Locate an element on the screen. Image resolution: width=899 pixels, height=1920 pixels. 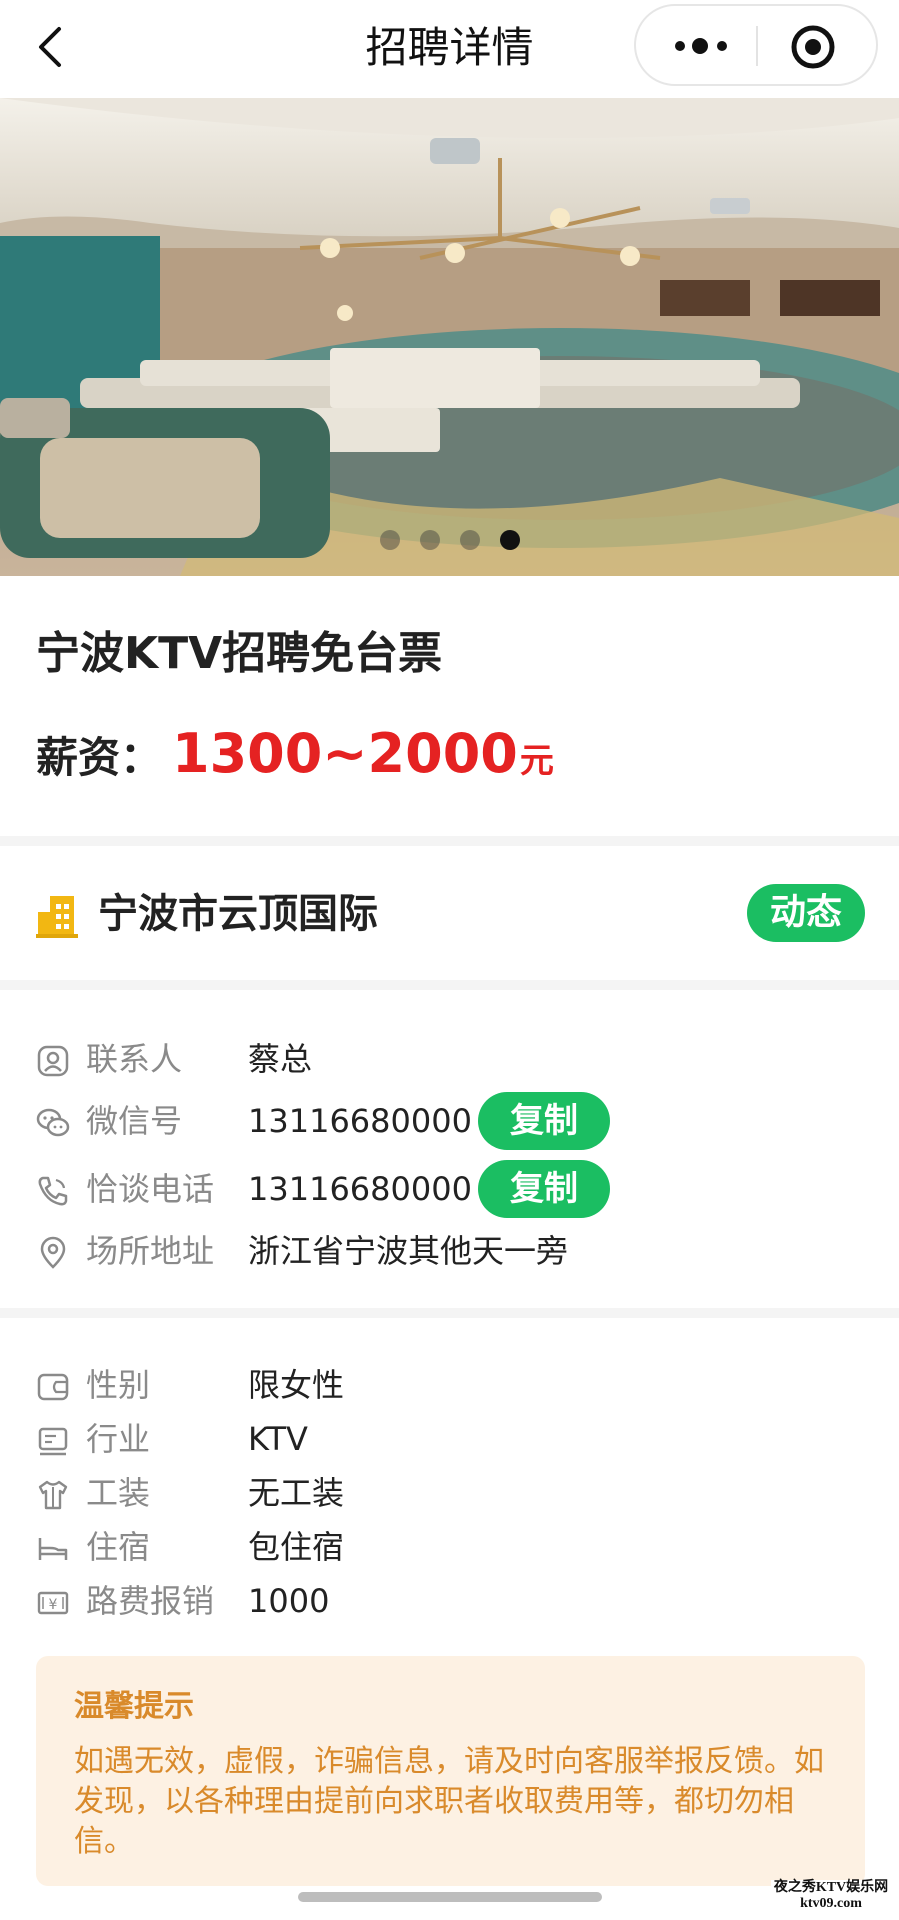
bed-icon is located at coordinates (53, 1549).